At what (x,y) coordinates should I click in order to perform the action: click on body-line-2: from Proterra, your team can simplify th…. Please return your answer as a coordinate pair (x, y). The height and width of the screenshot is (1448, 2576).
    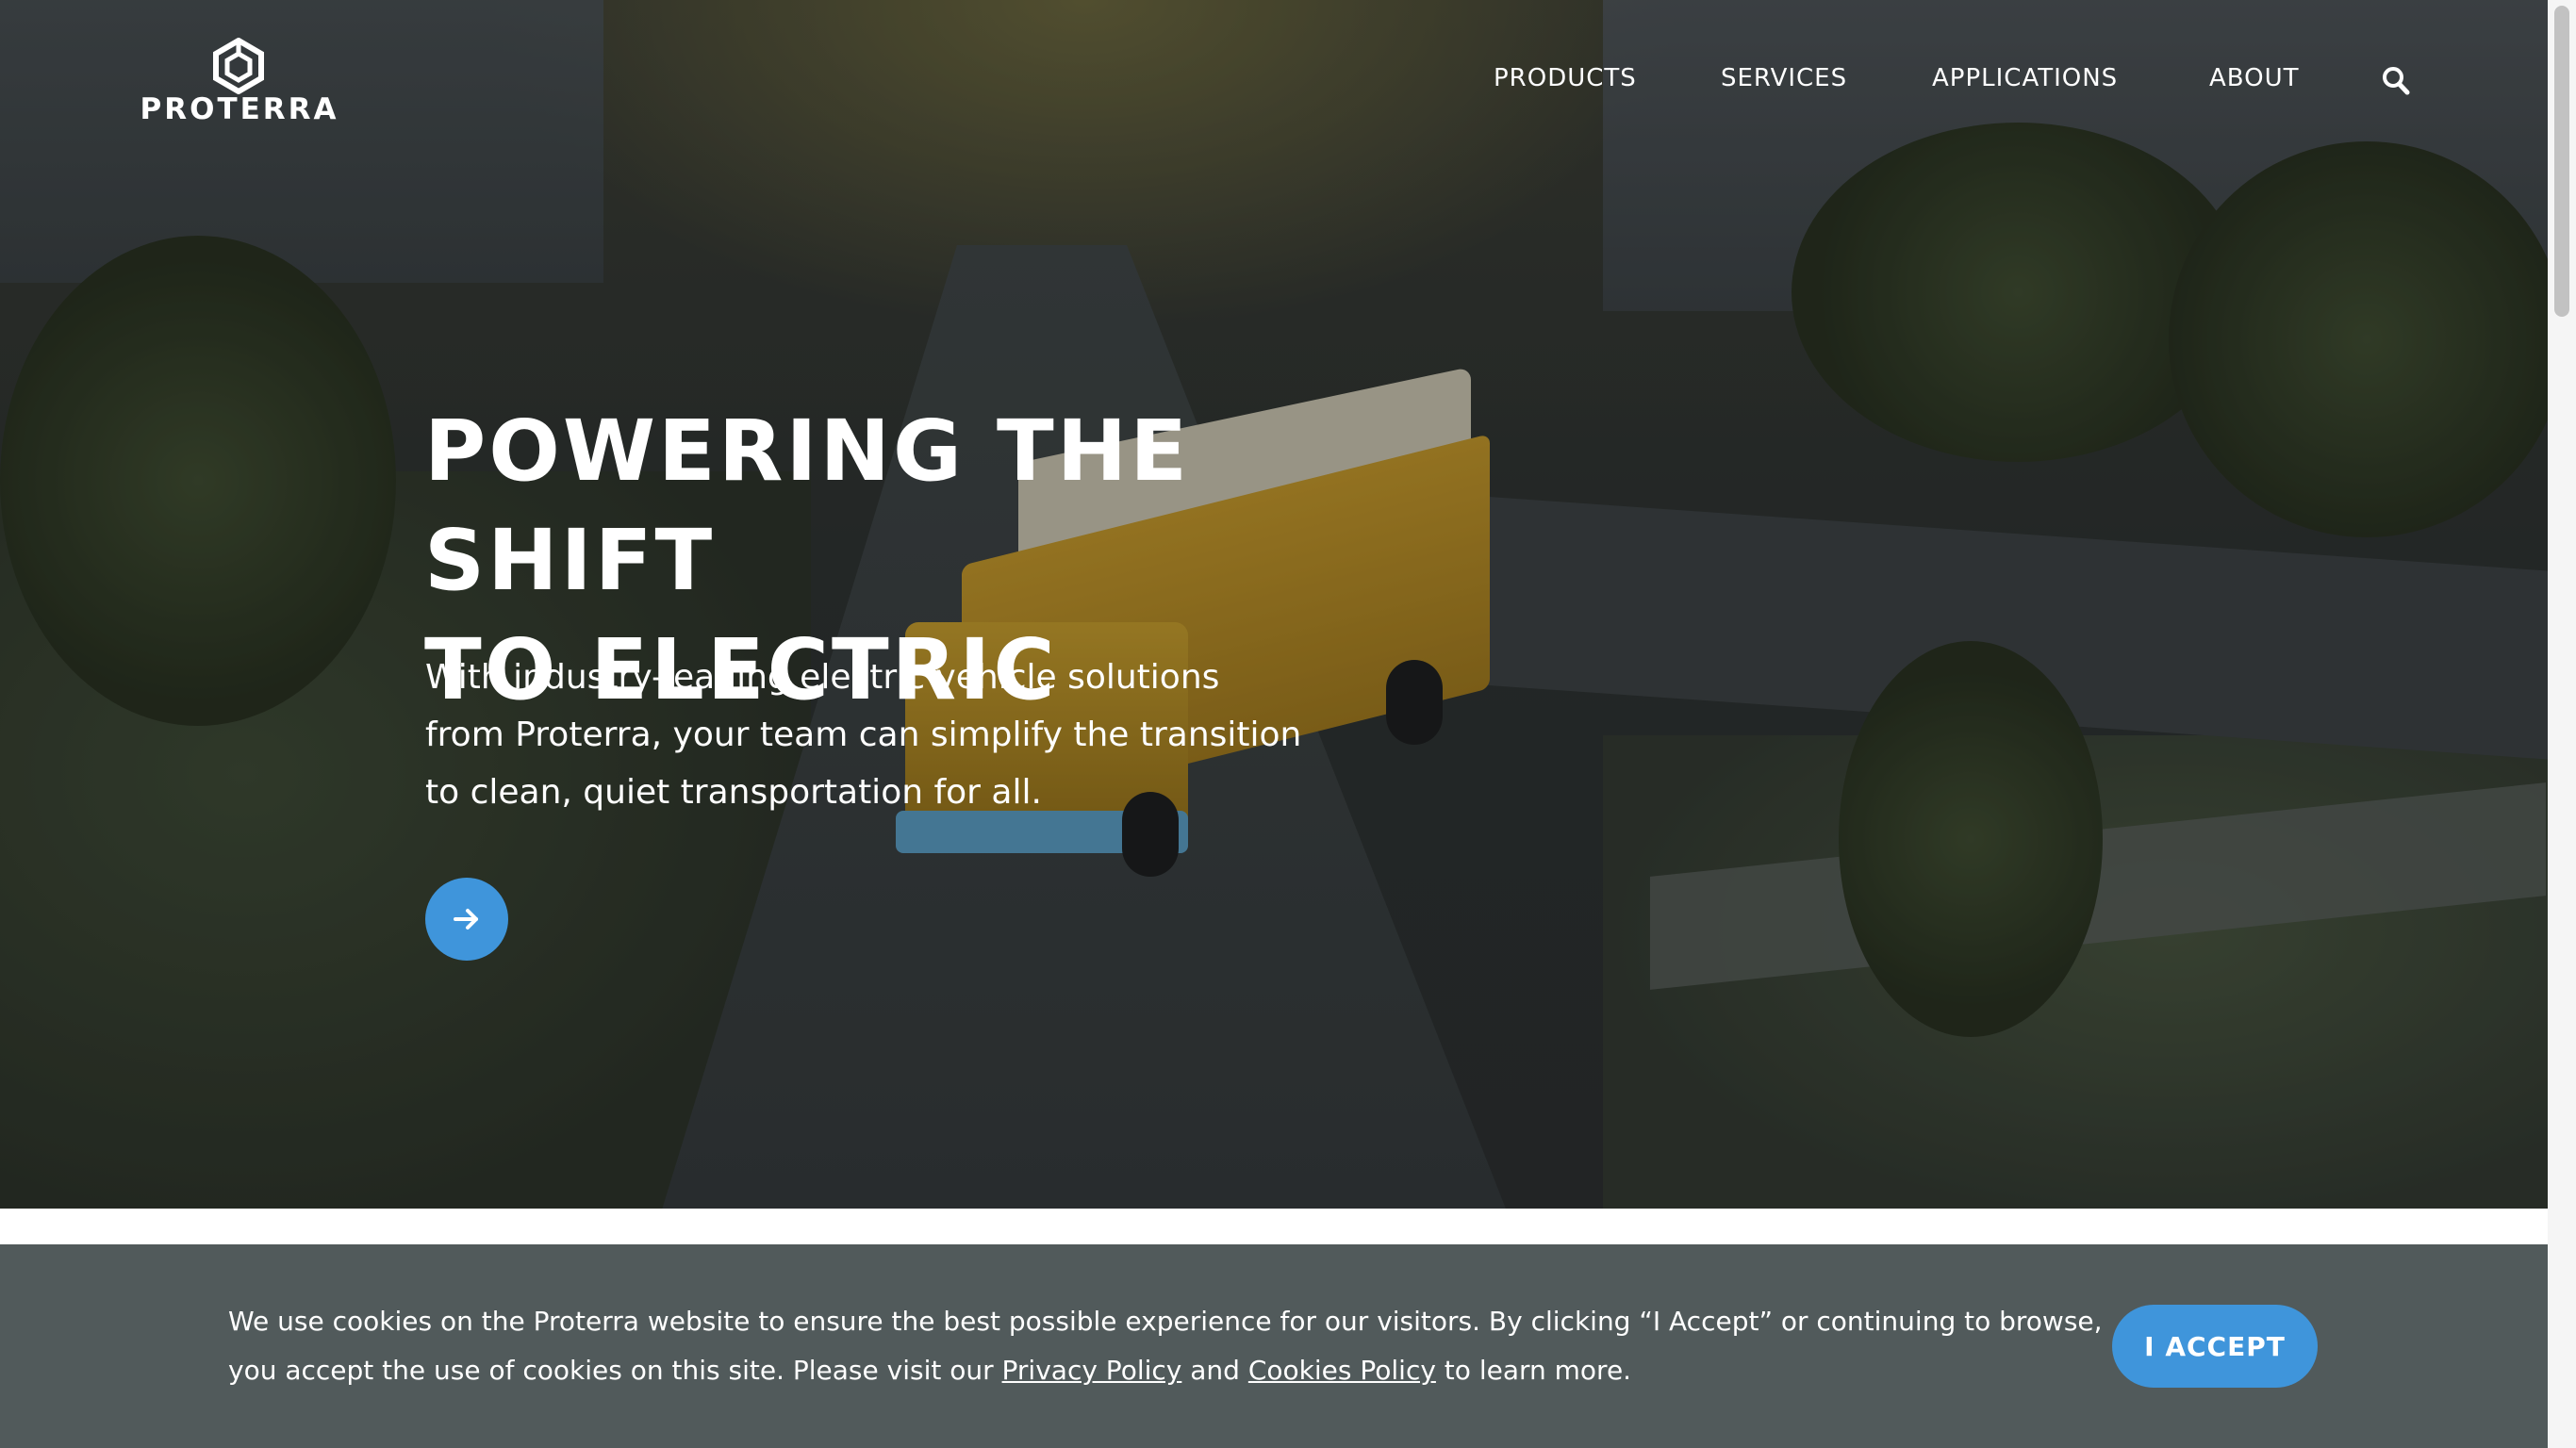
    Looking at the image, I should click on (863, 735).